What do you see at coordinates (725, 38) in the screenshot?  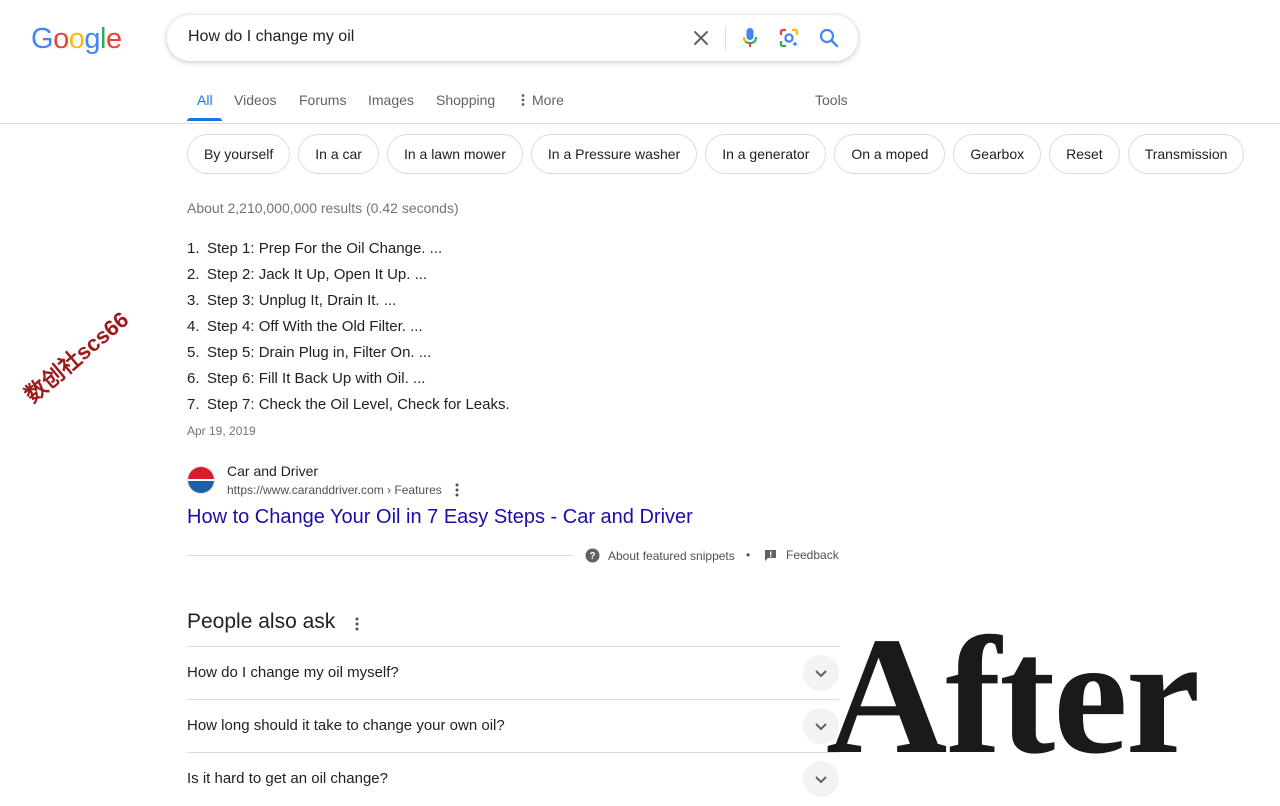 I see `search-divider` at bounding box center [725, 38].